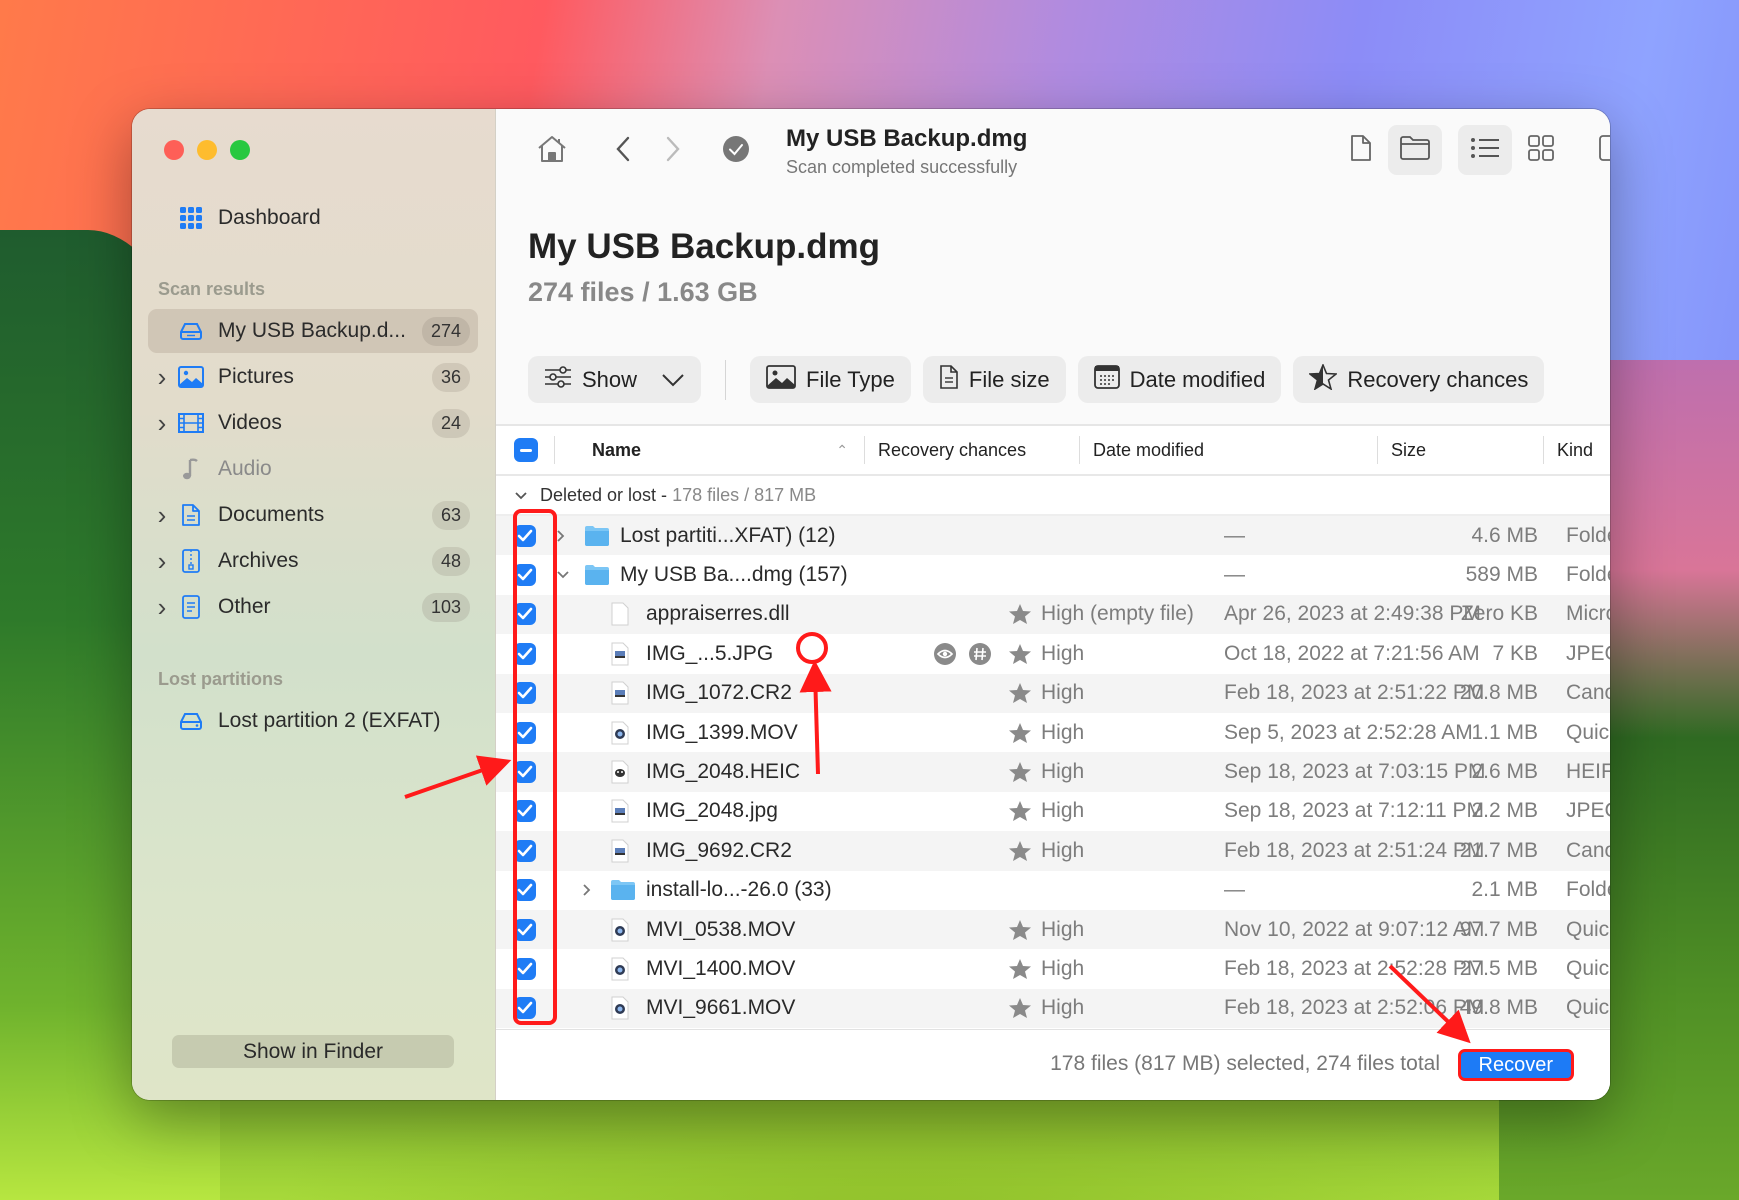 Image resolution: width=1739 pixels, height=1200 pixels. Describe the element at coordinates (623, 149) in the screenshot. I see `back-icon` at that location.